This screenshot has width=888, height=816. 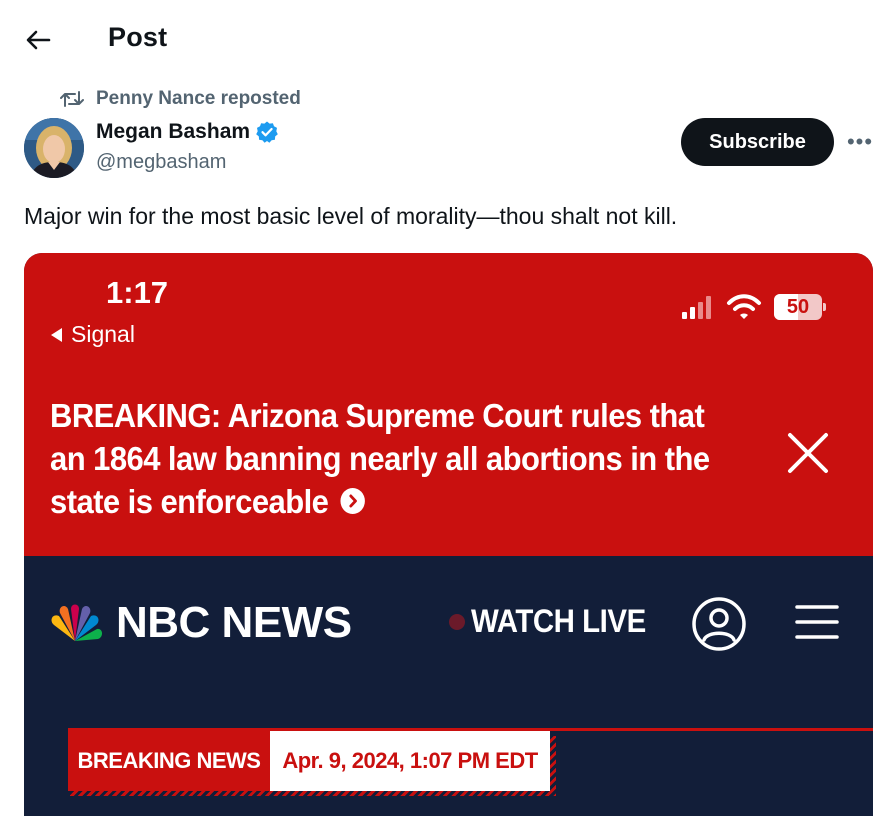 What do you see at coordinates (138, 37) in the screenshot?
I see `page-title: Post` at bounding box center [138, 37].